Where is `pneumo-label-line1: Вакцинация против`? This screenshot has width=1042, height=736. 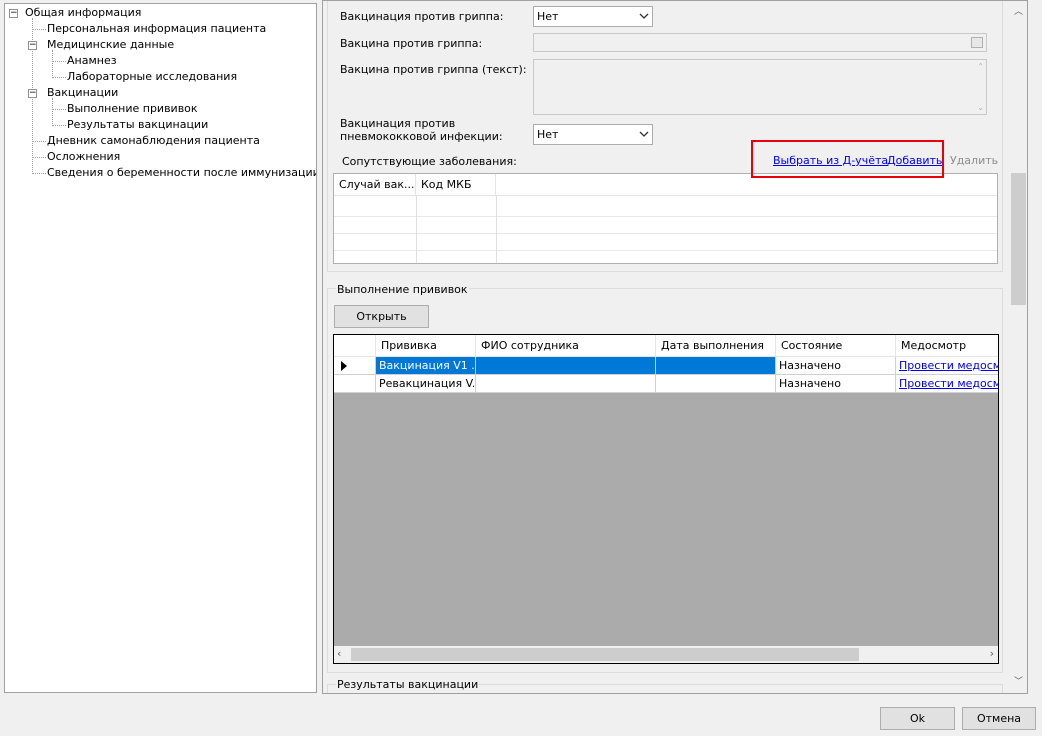 pneumo-label-line1: Вакцинация против is located at coordinates (398, 123).